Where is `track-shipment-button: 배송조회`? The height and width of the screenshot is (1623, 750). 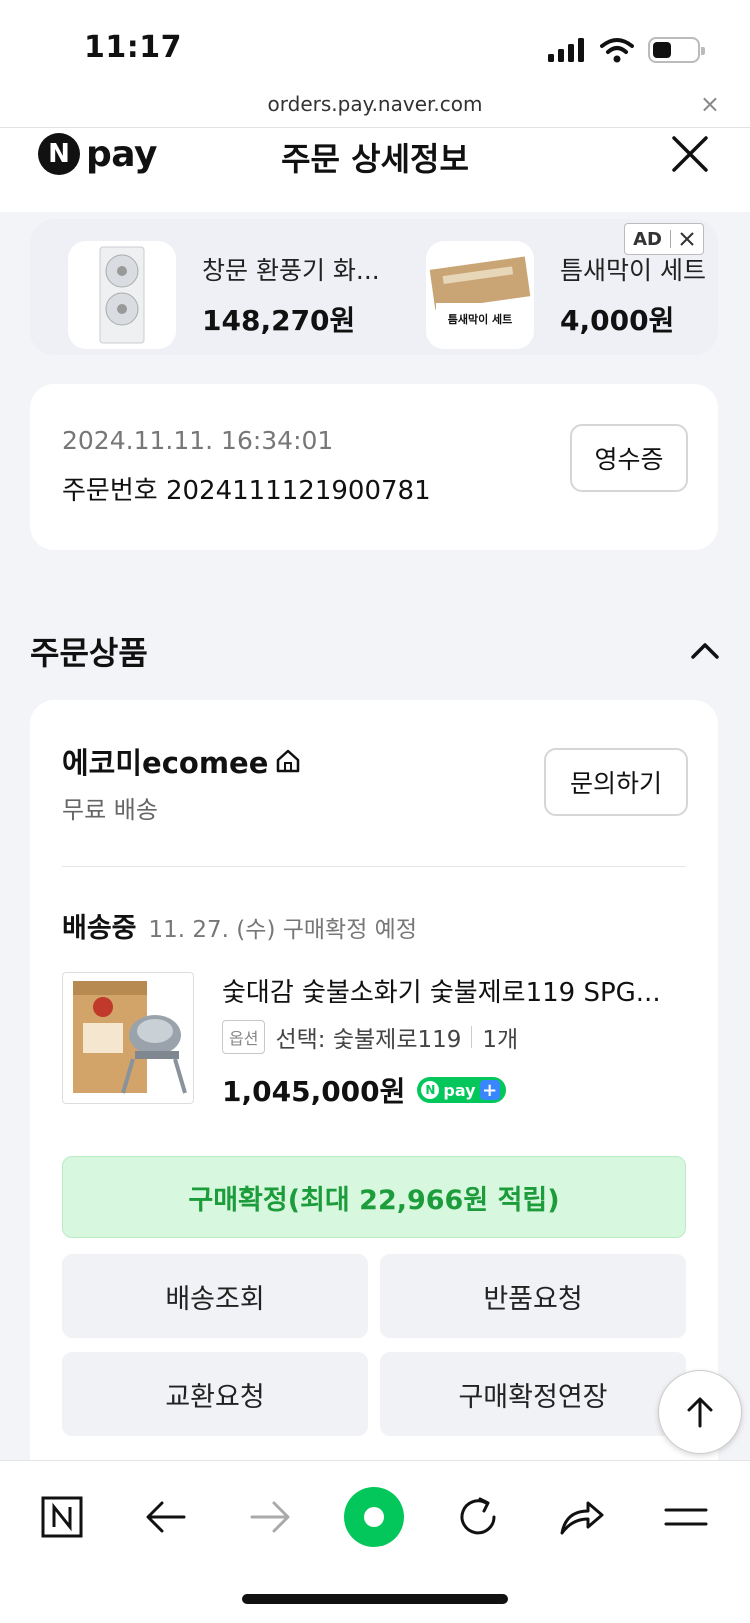 track-shipment-button: 배송조회 is located at coordinates (215, 1296).